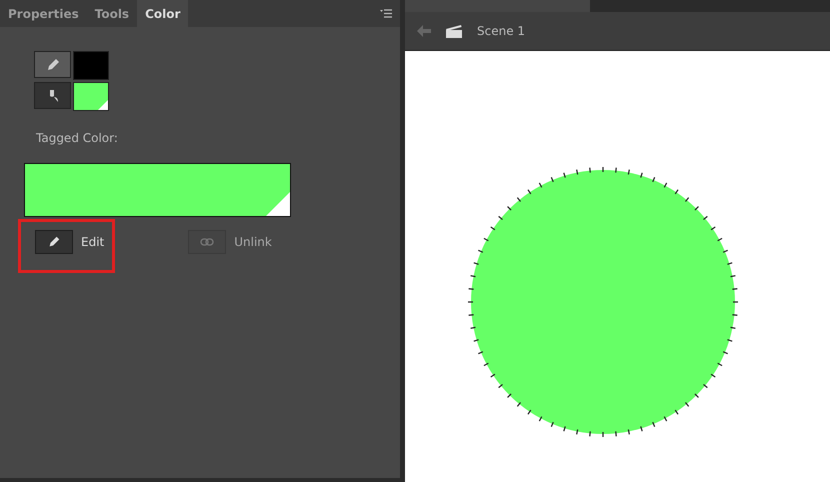  What do you see at coordinates (77, 138) in the screenshot?
I see `tagged-color-label: Tagged Color:` at bounding box center [77, 138].